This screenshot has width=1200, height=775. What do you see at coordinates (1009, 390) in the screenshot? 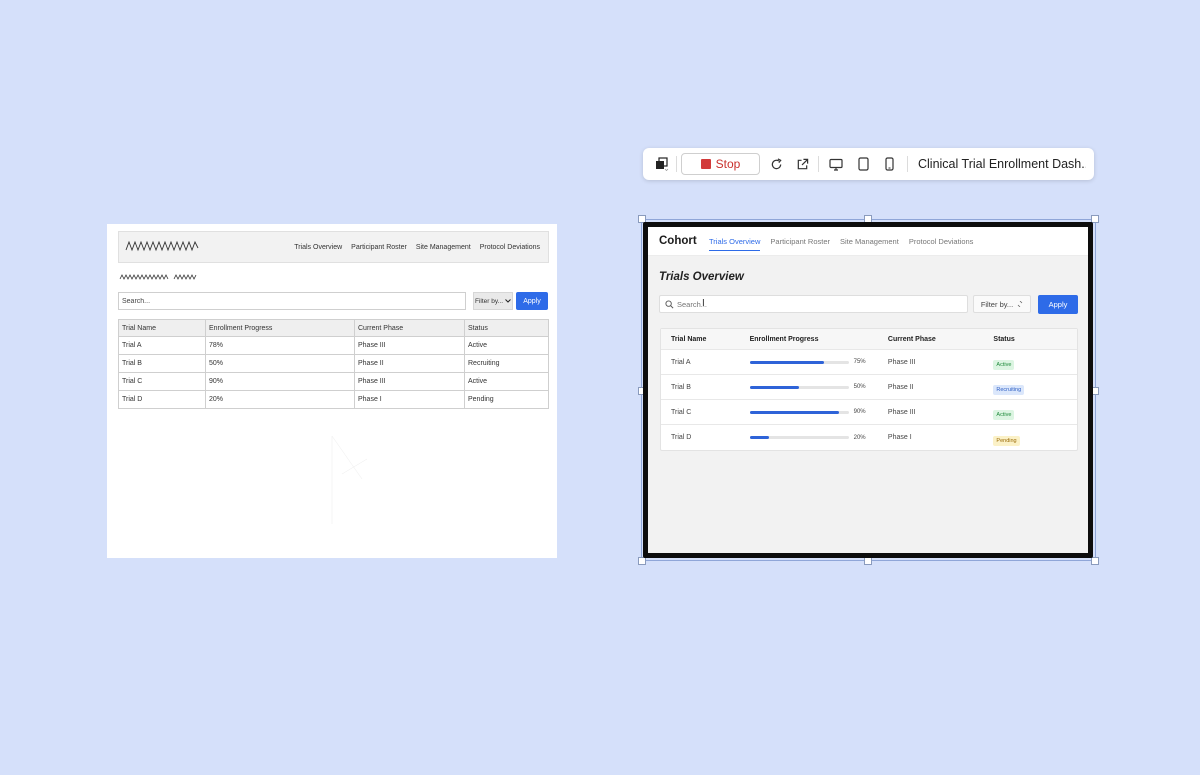
I see `status-badge: Recruiting` at bounding box center [1009, 390].